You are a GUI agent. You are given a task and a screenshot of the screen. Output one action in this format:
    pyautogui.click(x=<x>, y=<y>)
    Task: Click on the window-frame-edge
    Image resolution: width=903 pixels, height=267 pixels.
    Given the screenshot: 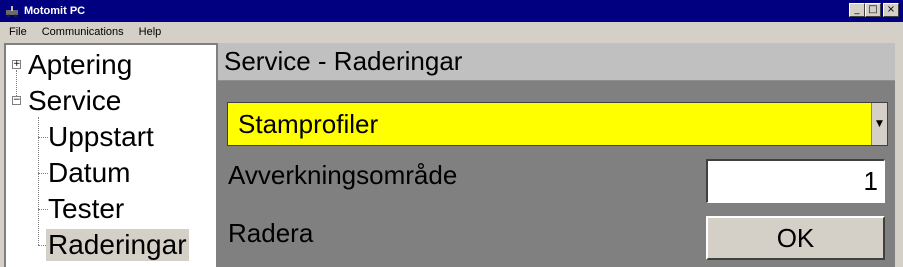 What is the action you would take?
    pyautogui.click(x=899, y=155)
    